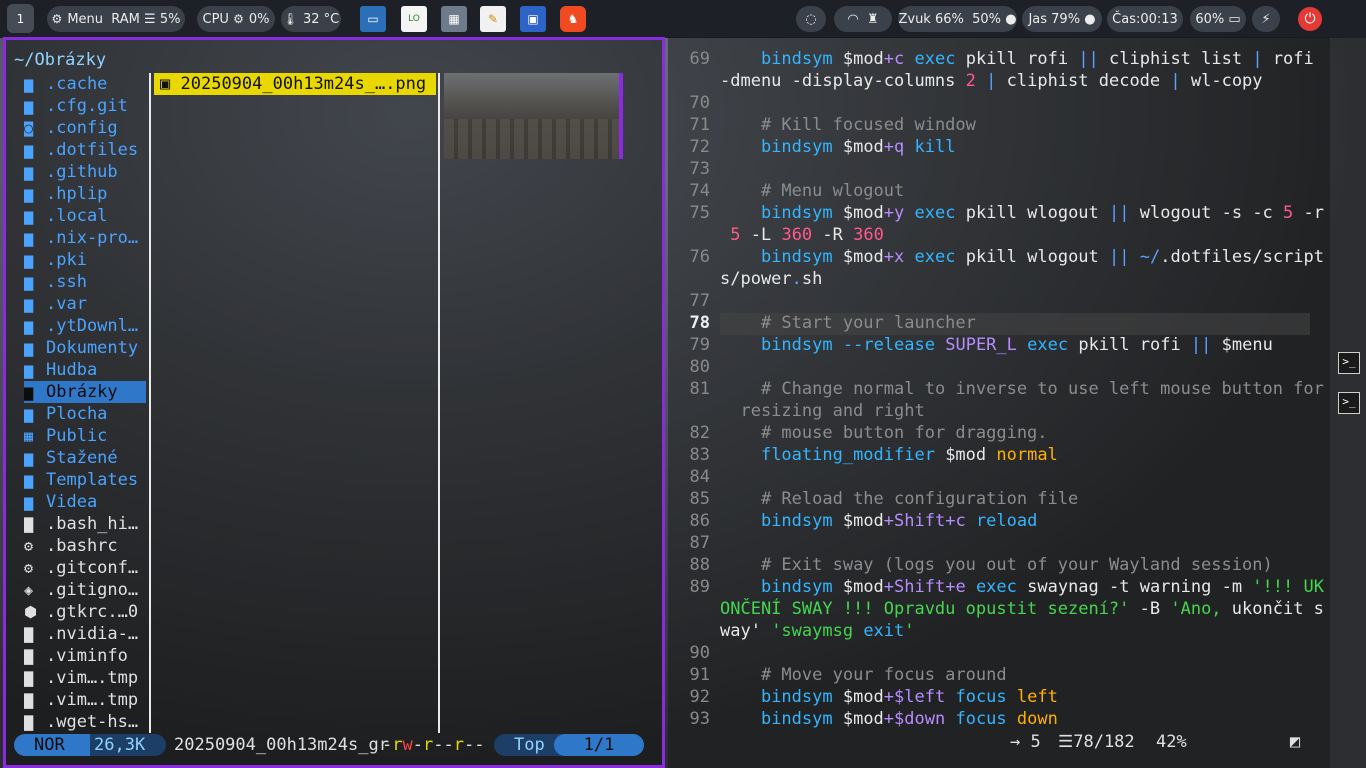  Describe the element at coordinates (85, 304) in the screenshot. I see `folder-item: ▆ .var` at that location.